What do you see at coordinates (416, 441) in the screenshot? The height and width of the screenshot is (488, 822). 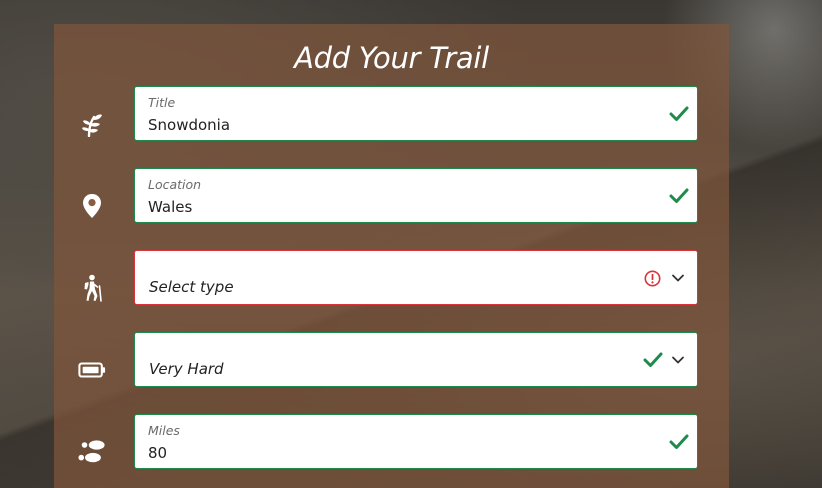 I see `miles-field: Miles` at bounding box center [416, 441].